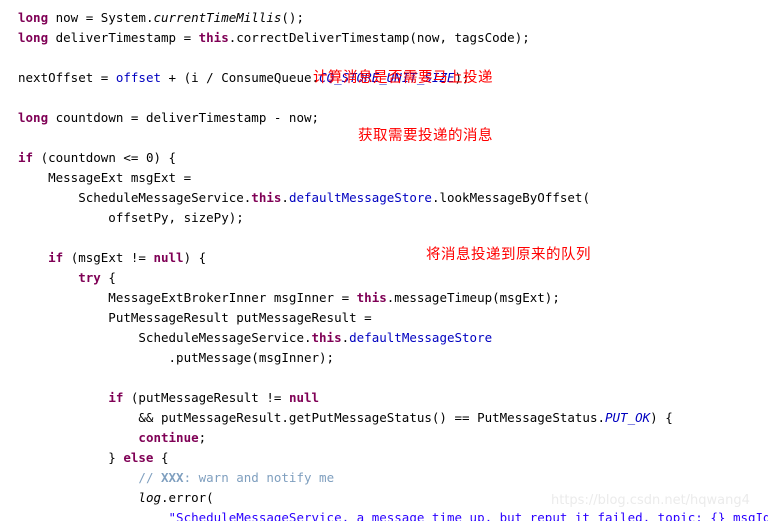 The height and width of the screenshot is (521, 768). What do you see at coordinates (161, 17) in the screenshot?
I see `code-line: long now = System.currentTimeMillis();` at bounding box center [161, 17].